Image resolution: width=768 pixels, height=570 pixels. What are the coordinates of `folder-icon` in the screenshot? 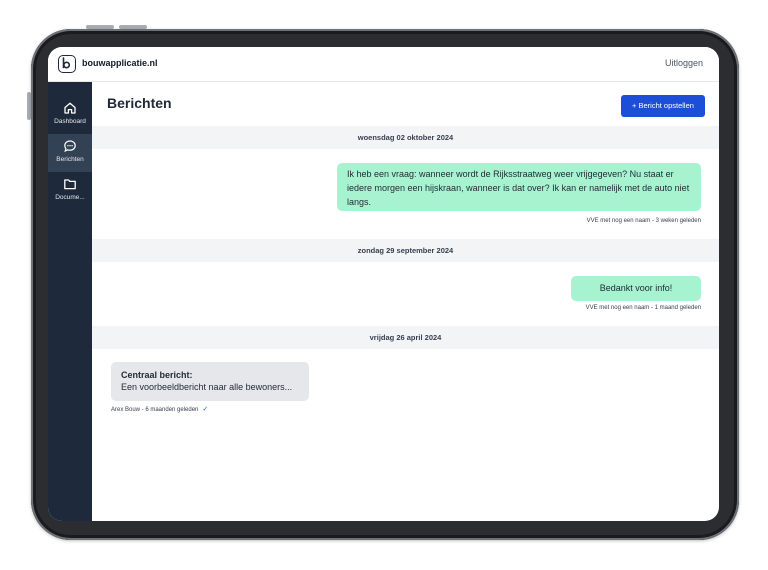 It's located at (70, 184).